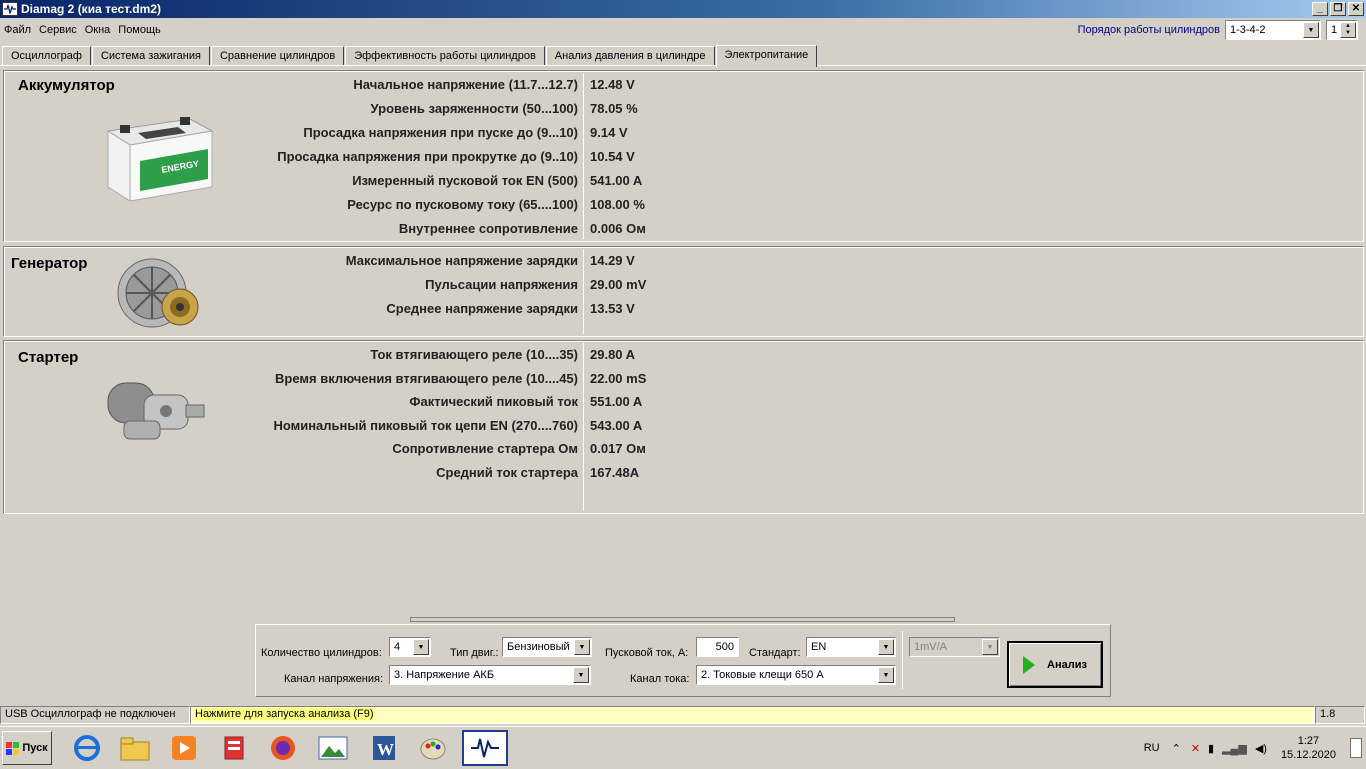  What do you see at coordinates (283, 748) in the screenshot?
I see `firefox-icon` at bounding box center [283, 748].